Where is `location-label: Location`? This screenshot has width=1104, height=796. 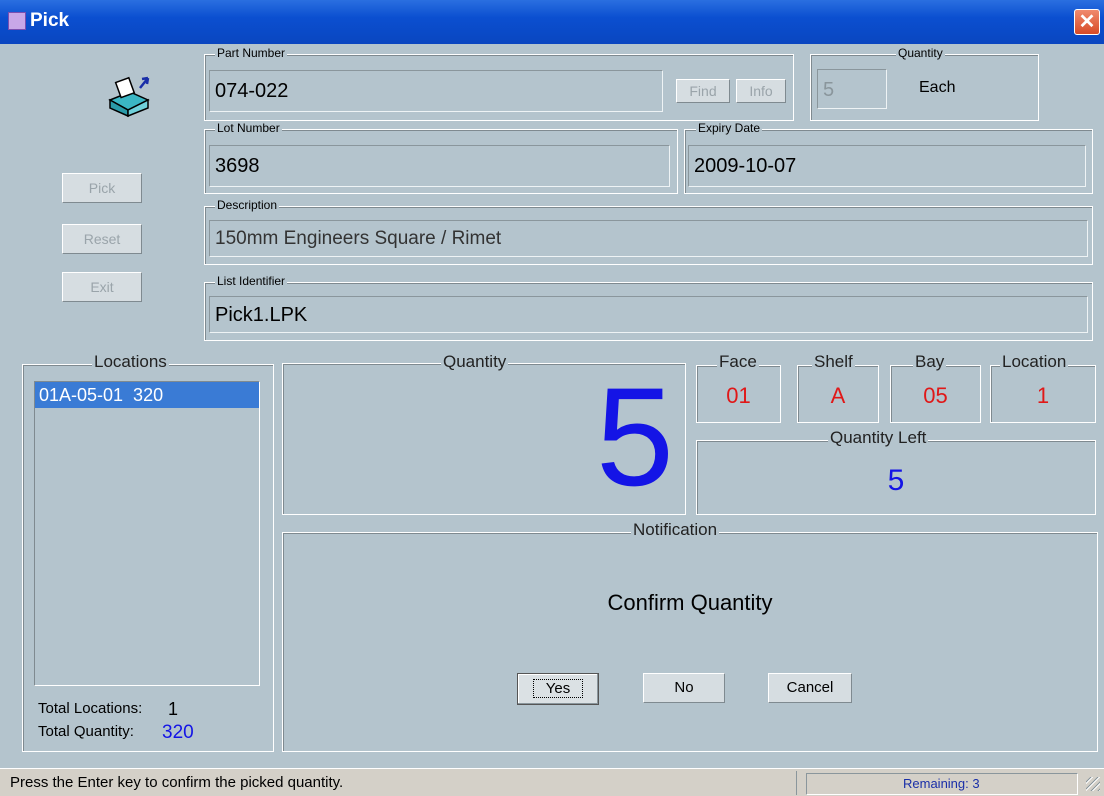
location-label: Location is located at coordinates (1034, 362).